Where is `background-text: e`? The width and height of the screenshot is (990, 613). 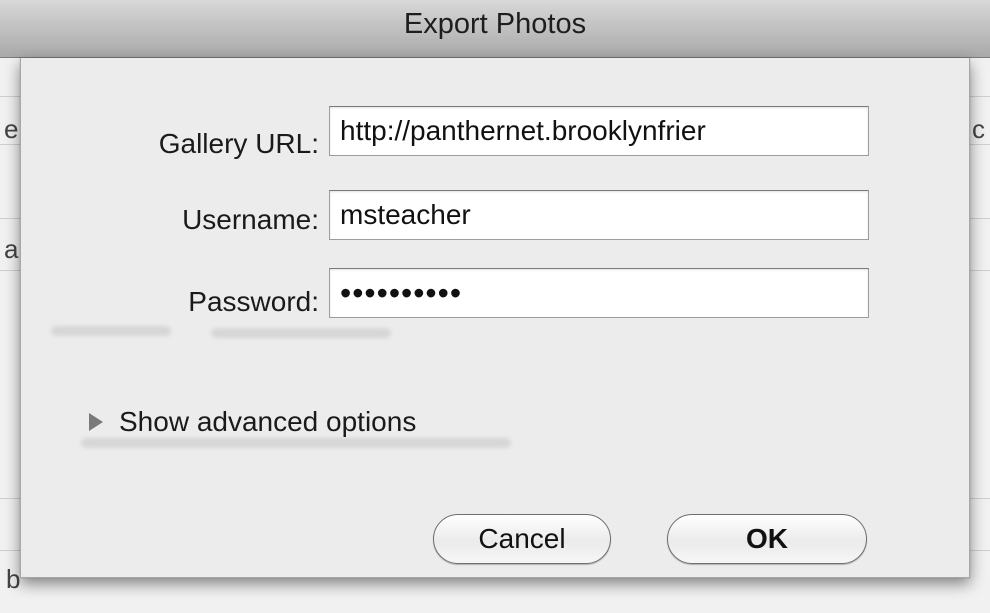
background-text: e is located at coordinates (11, 129).